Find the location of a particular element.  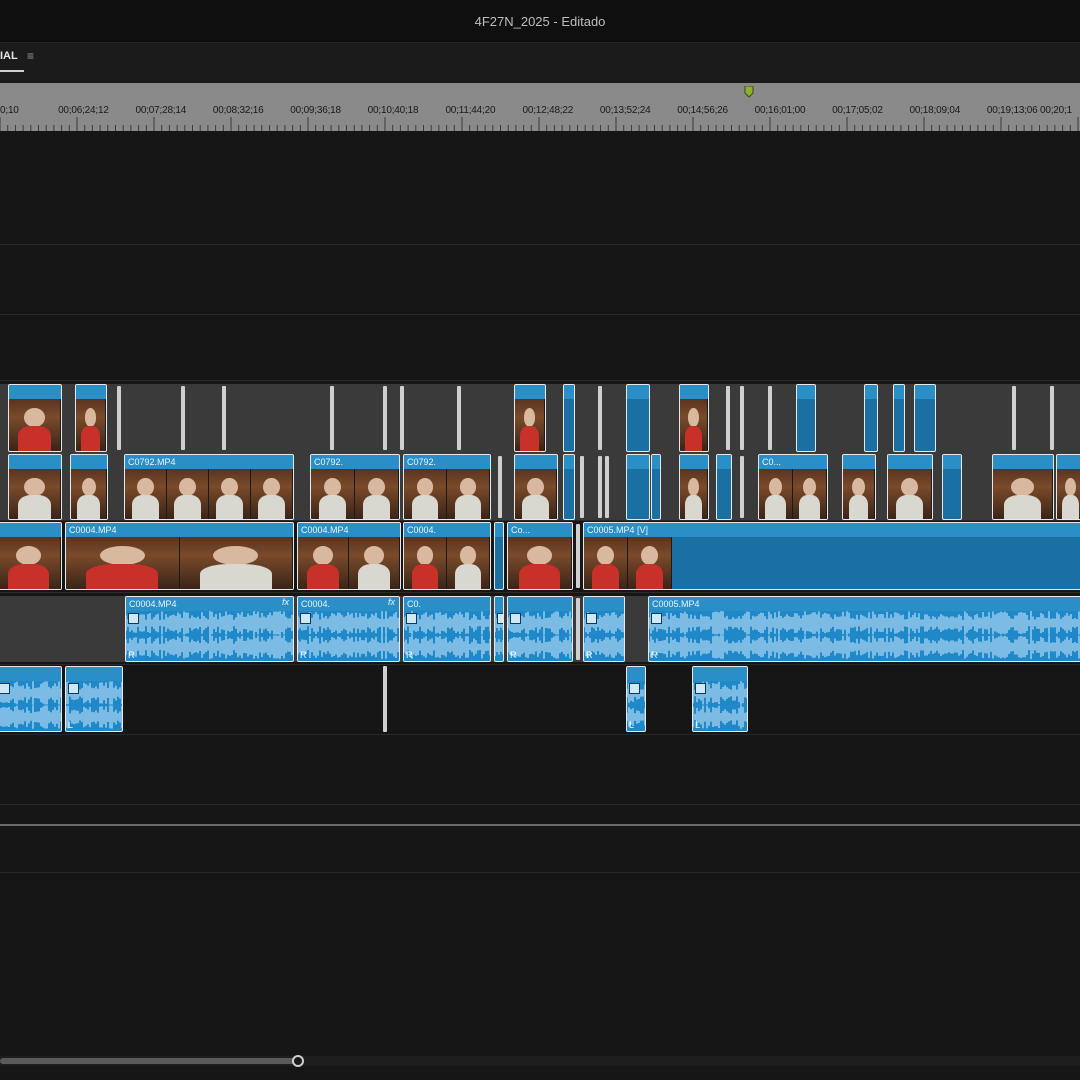

hamburger-icon: ≡ is located at coordinates (30, 56).